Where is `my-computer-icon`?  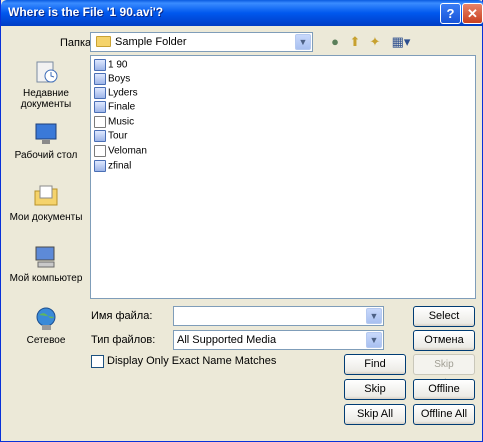 my-computer-icon is located at coordinates (45, 257).